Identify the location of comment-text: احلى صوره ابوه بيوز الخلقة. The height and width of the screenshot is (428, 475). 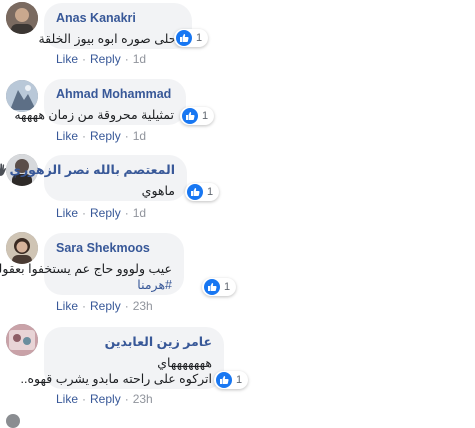
(109, 39).